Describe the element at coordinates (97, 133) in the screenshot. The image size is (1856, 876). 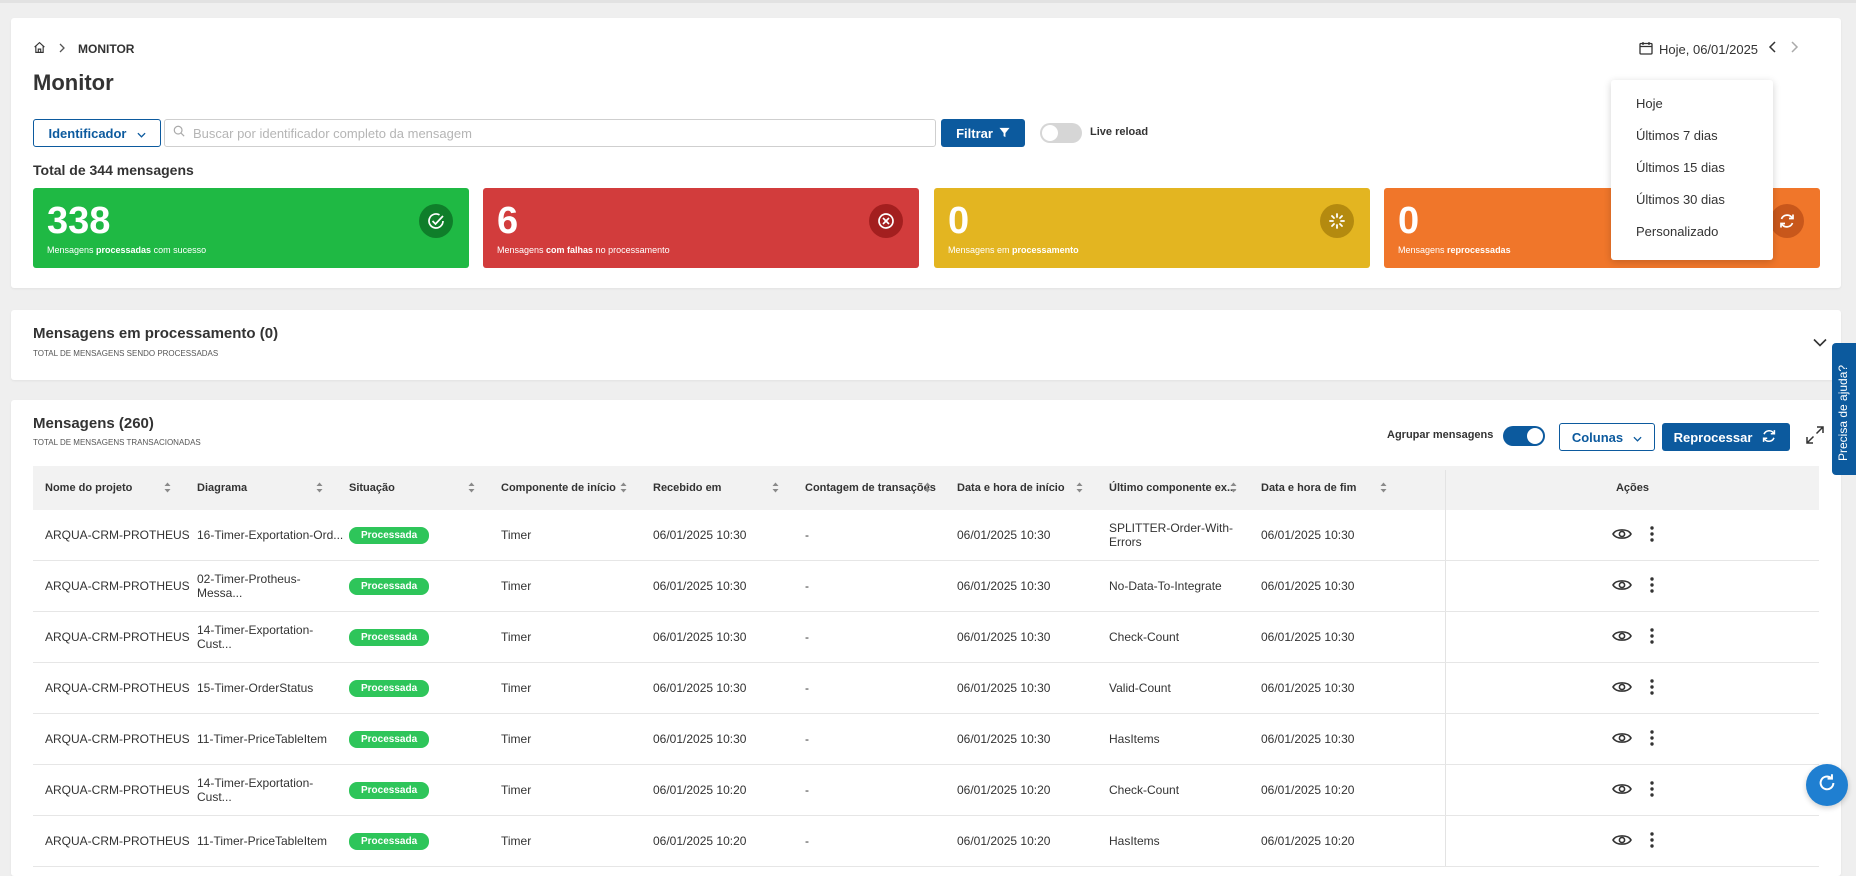
I see `identifier-select: Identificador` at that location.